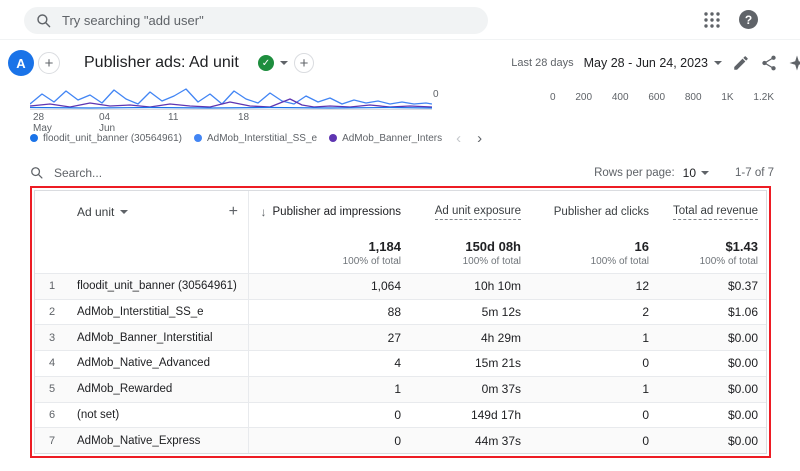  What do you see at coordinates (52, 312) in the screenshot?
I see `row-index: 2` at bounding box center [52, 312].